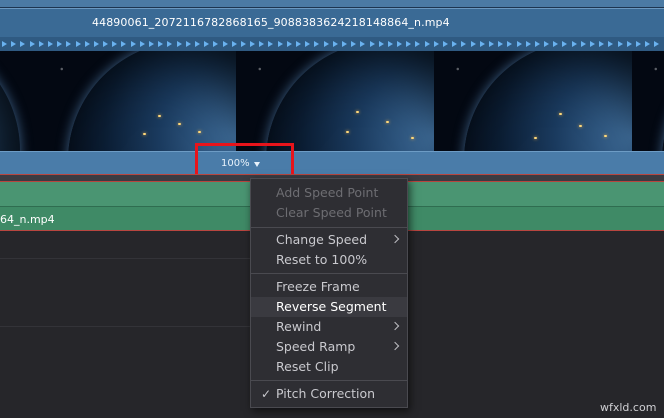  I want to click on menu-item-pitch-correction: ✓ Pitch Correction, so click(329, 394).